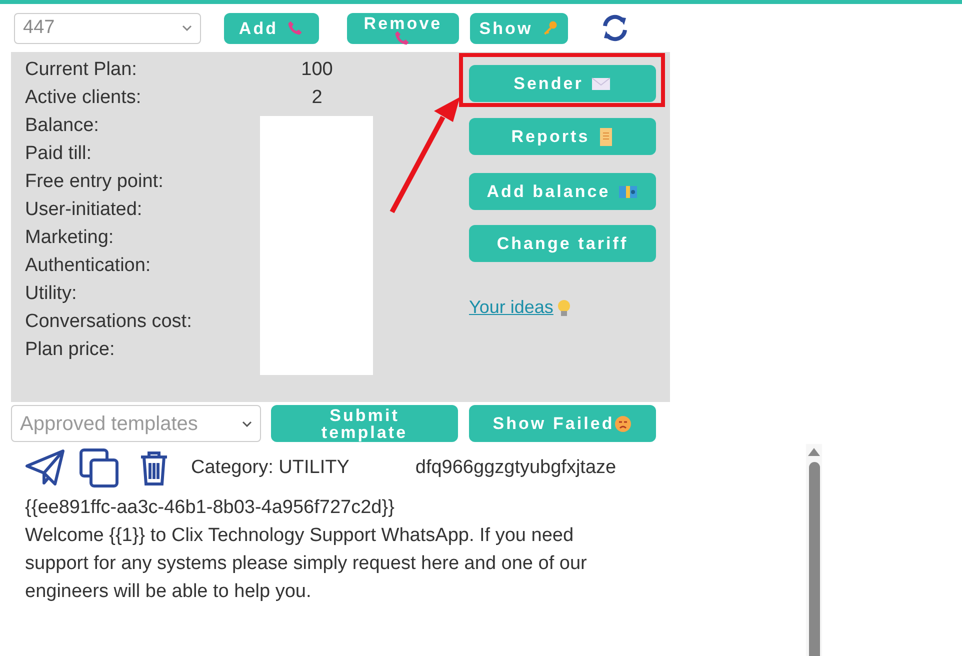 This screenshot has height=656, width=962. What do you see at coordinates (109, 322) in the screenshot?
I see `stat-label: Conversations cost:` at bounding box center [109, 322].